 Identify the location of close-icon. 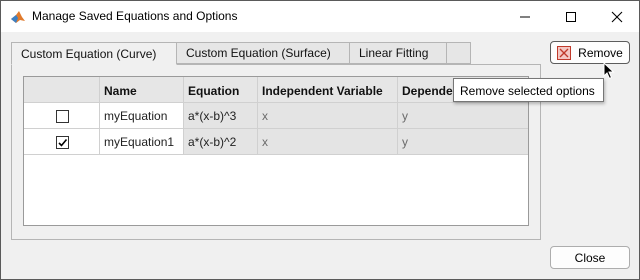
(617, 16).